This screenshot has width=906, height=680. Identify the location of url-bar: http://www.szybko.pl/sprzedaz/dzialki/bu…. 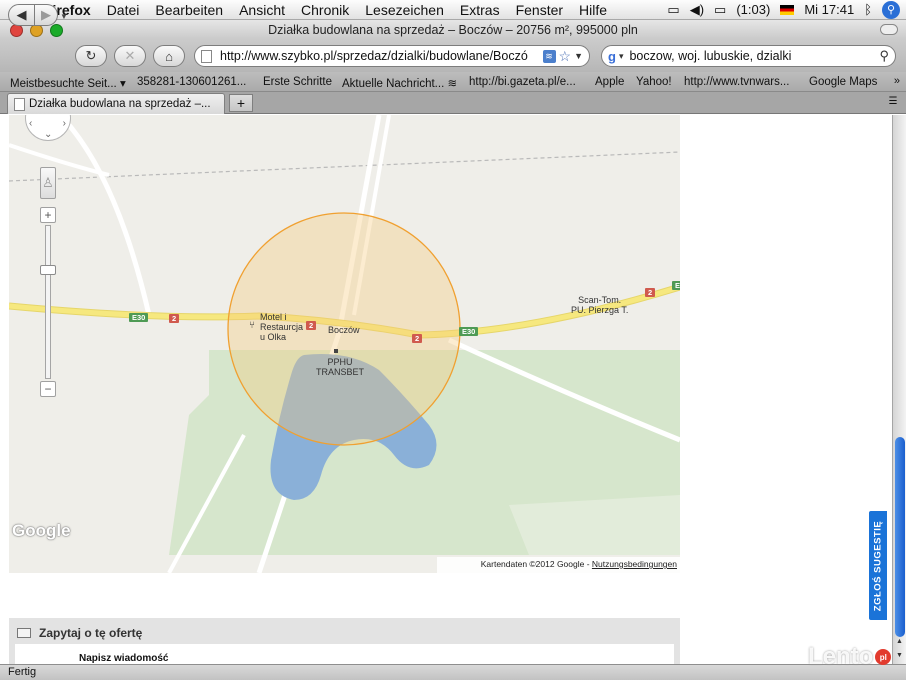
(392, 56).